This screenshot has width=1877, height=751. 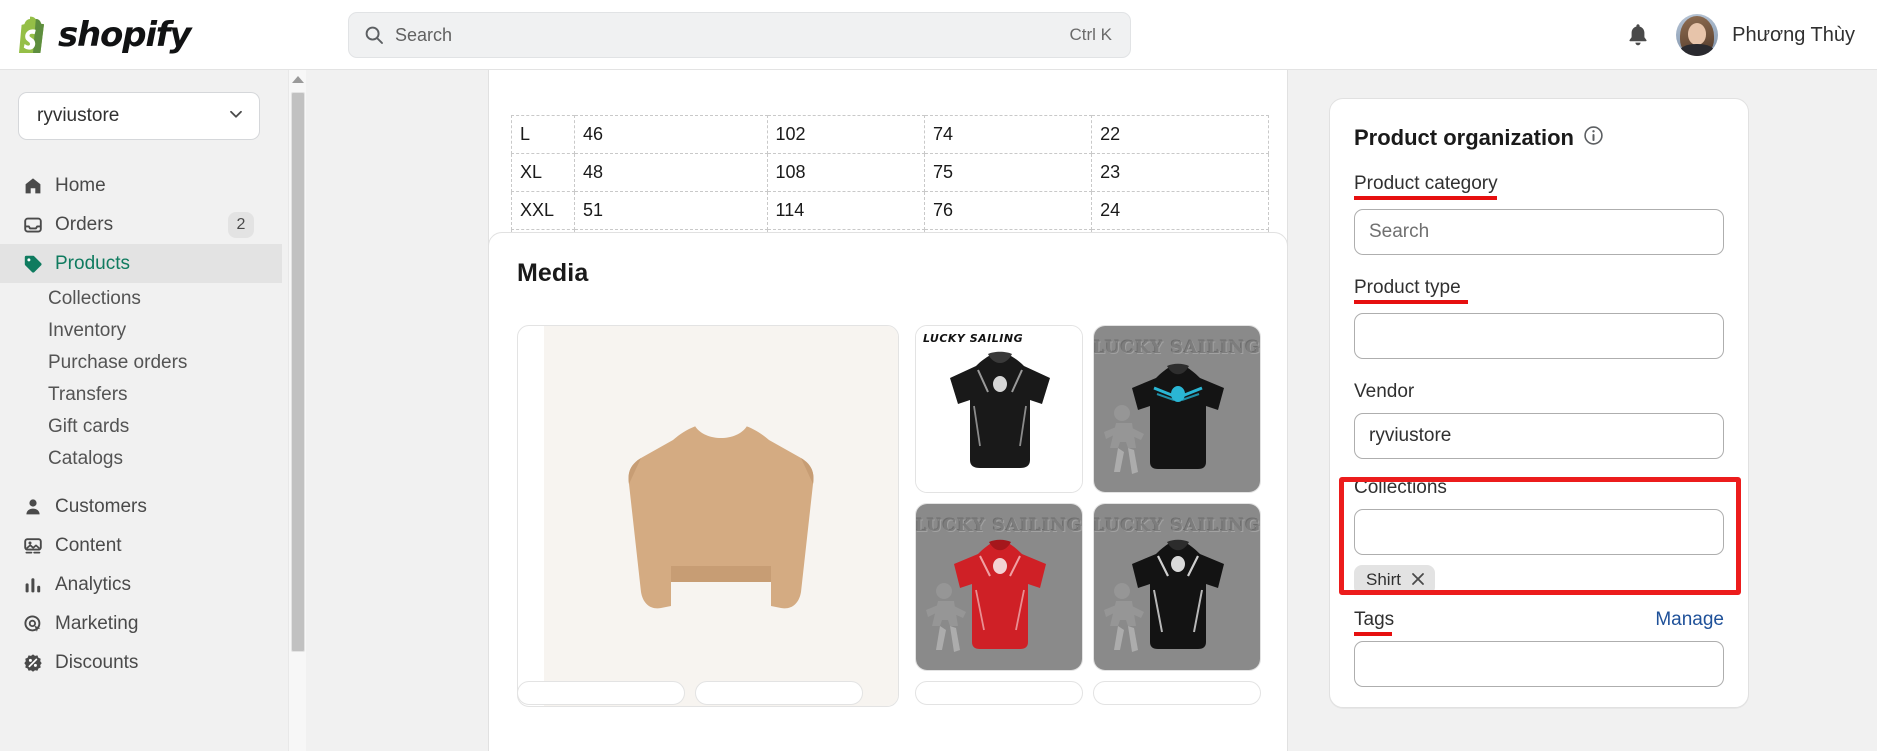 What do you see at coordinates (141, 584) in the screenshot?
I see `sidebar-item-analytics: Analytics` at bounding box center [141, 584].